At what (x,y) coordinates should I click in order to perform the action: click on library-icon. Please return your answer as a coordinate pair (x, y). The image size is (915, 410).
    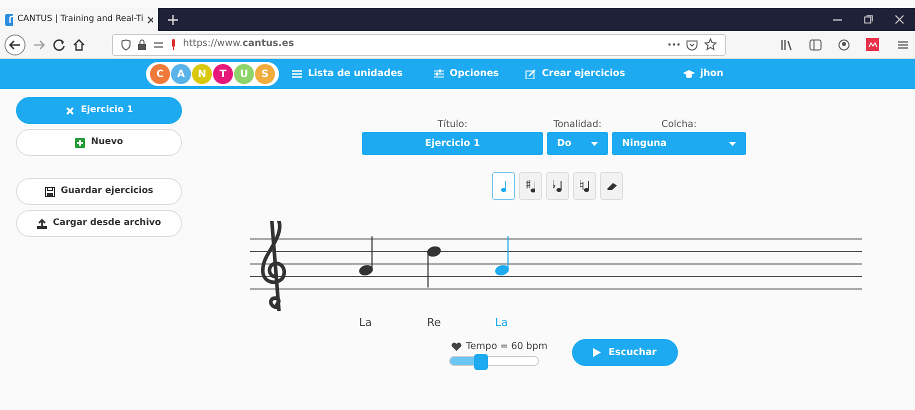
    Looking at the image, I should click on (786, 44).